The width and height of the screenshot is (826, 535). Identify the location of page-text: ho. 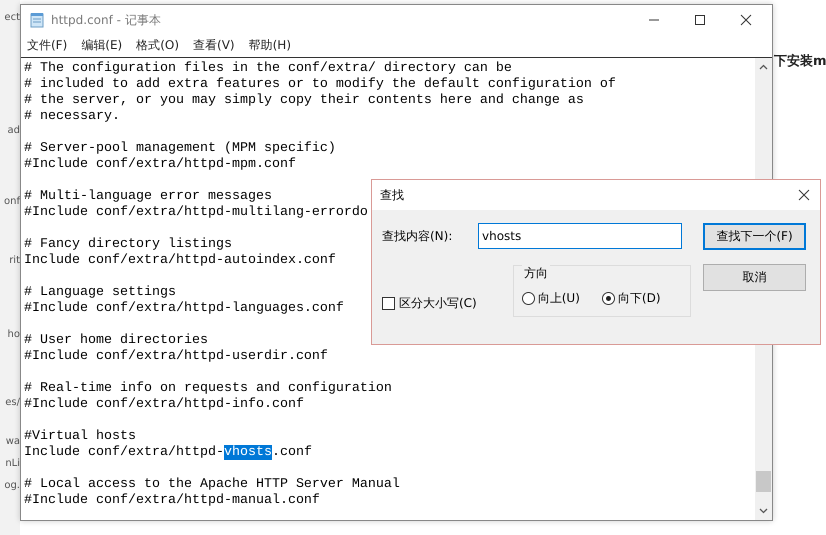
(14, 335).